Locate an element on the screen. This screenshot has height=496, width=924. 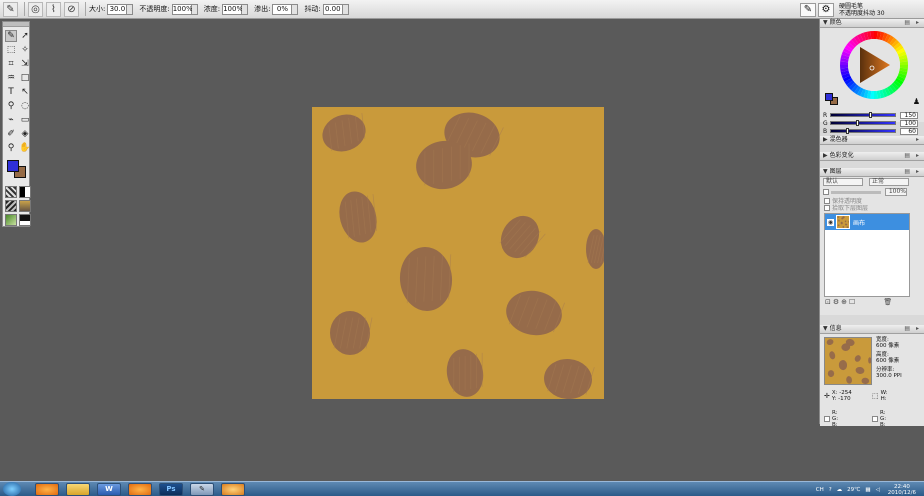
size-input: 30.0 is located at coordinates (117, 9).